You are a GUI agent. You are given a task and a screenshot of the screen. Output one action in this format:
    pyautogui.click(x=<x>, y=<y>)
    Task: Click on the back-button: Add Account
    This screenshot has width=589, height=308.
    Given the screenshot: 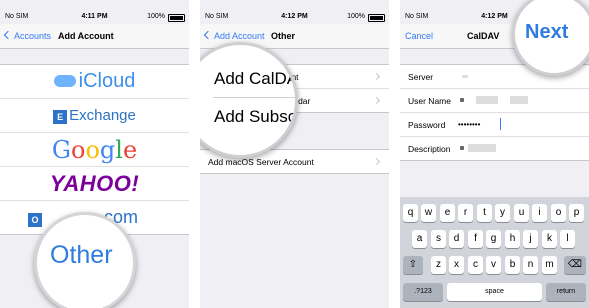 What is the action you would take?
    pyautogui.click(x=234, y=35)
    